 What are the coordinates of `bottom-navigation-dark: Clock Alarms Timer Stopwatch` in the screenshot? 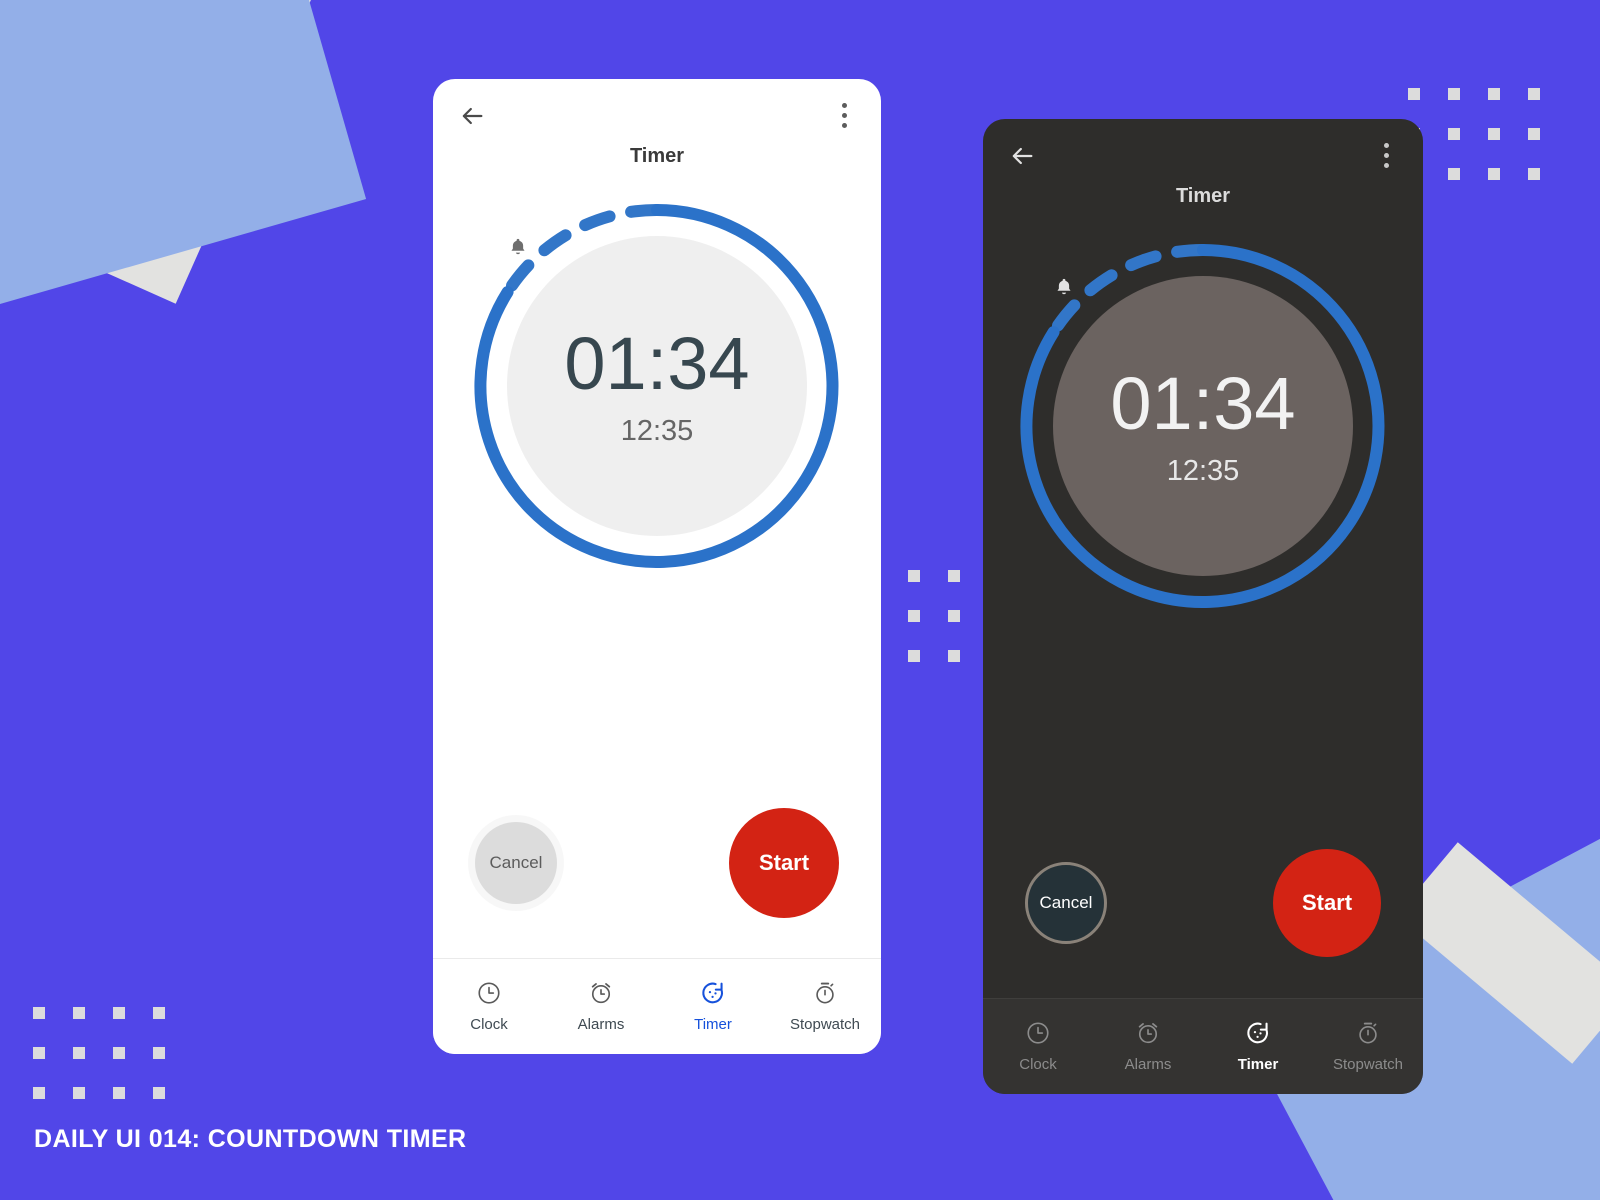 It's located at (1203, 1046).